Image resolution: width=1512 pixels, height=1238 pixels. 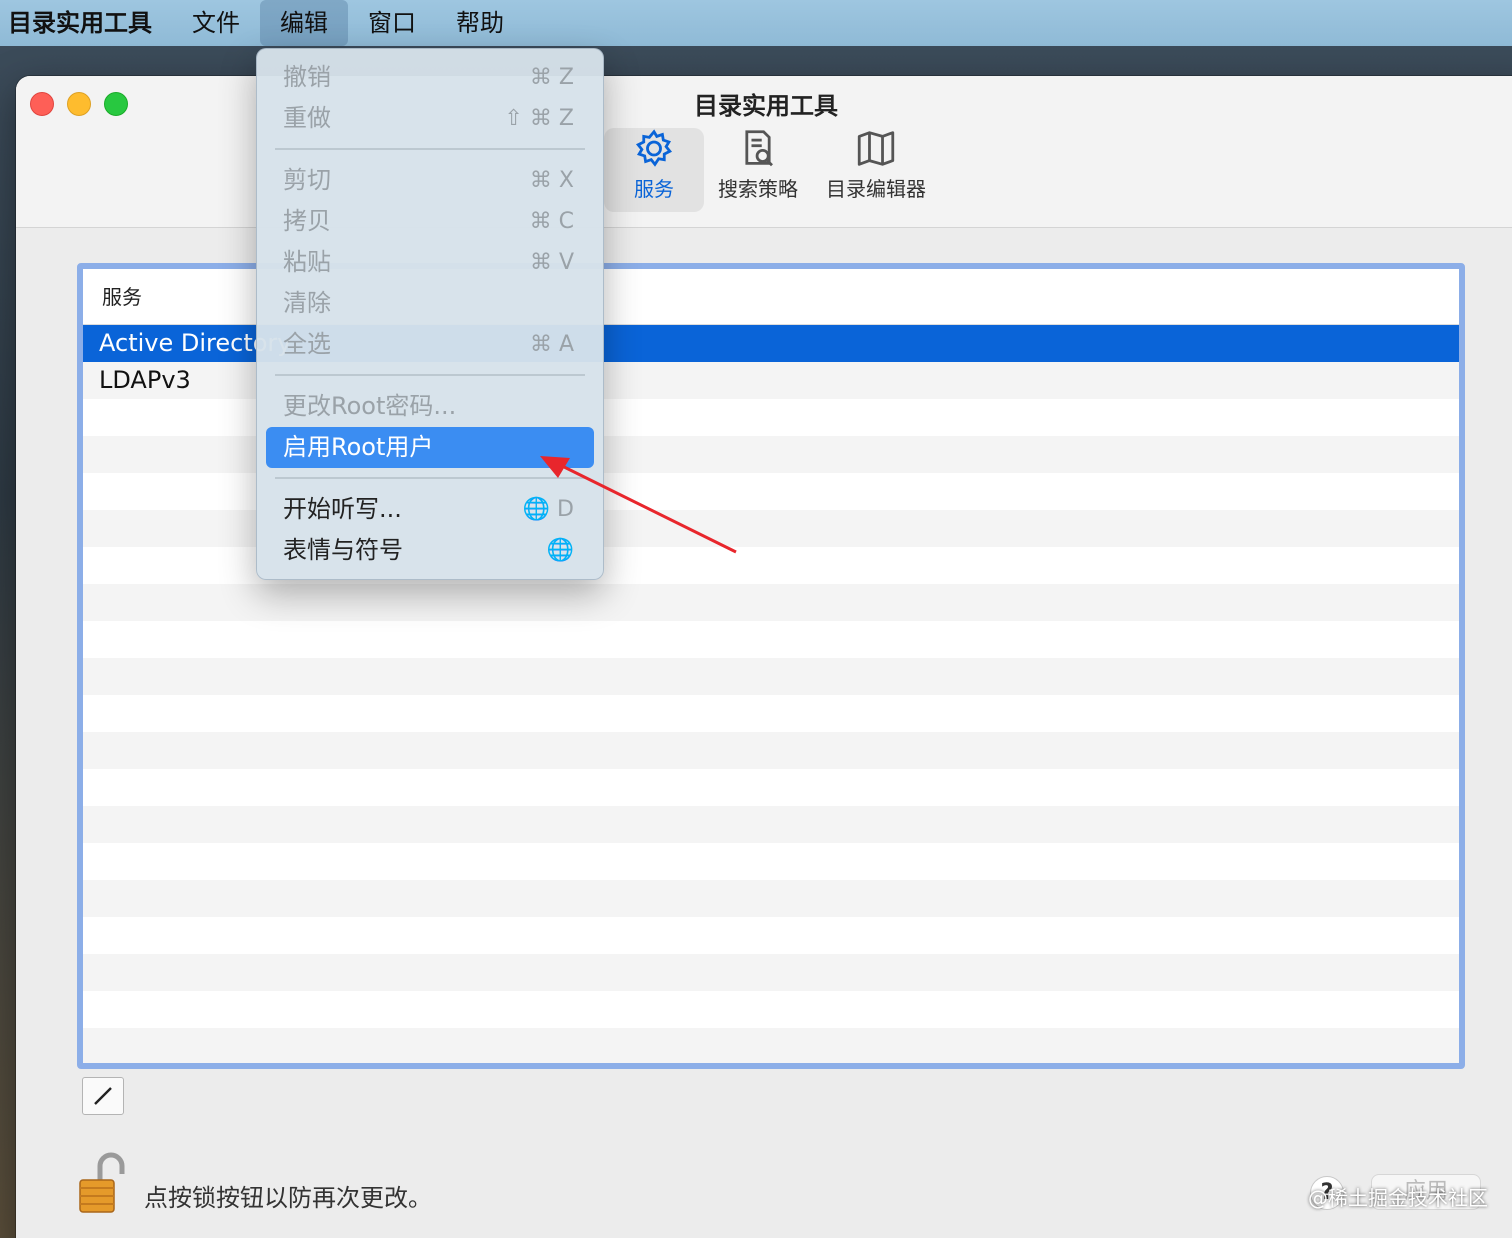 What do you see at coordinates (1398, 1198) in the screenshot?
I see `watermark: @稀土掘金技术社区` at bounding box center [1398, 1198].